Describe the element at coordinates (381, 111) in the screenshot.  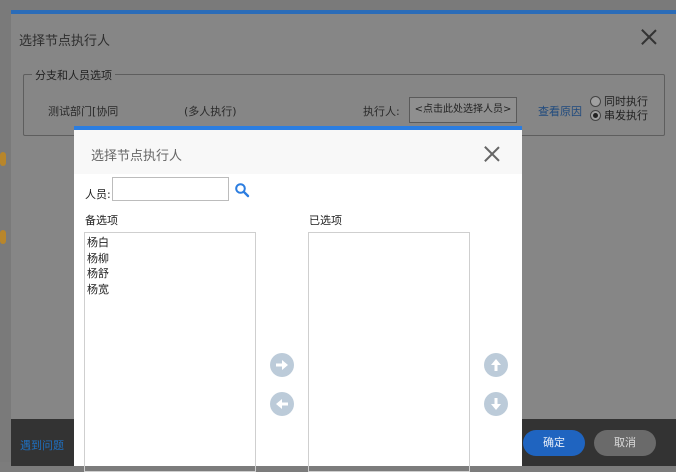
I see `executor-label: 执行人:` at that location.